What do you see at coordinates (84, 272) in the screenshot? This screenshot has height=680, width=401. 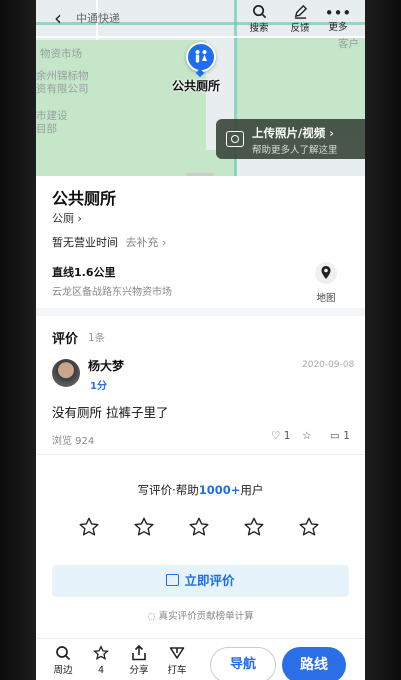 I see `distance: 直线1.6公里` at bounding box center [84, 272].